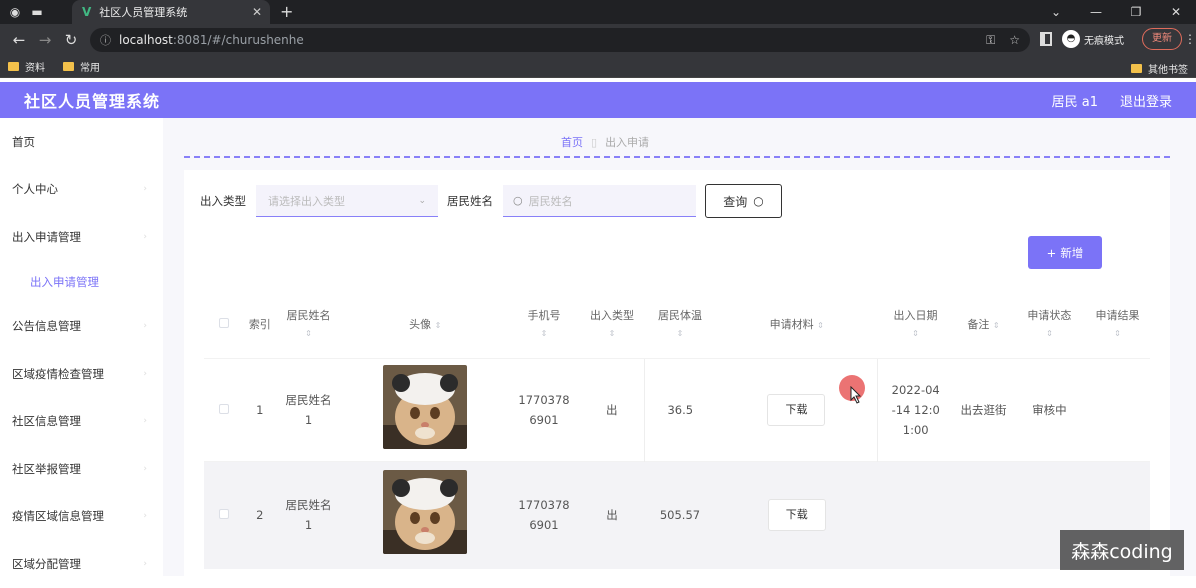 The height and width of the screenshot is (588, 1196). What do you see at coordinates (1096, 12) in the screenshot?
I see `minimize-icon: —` at bounding box center [1096, 12].